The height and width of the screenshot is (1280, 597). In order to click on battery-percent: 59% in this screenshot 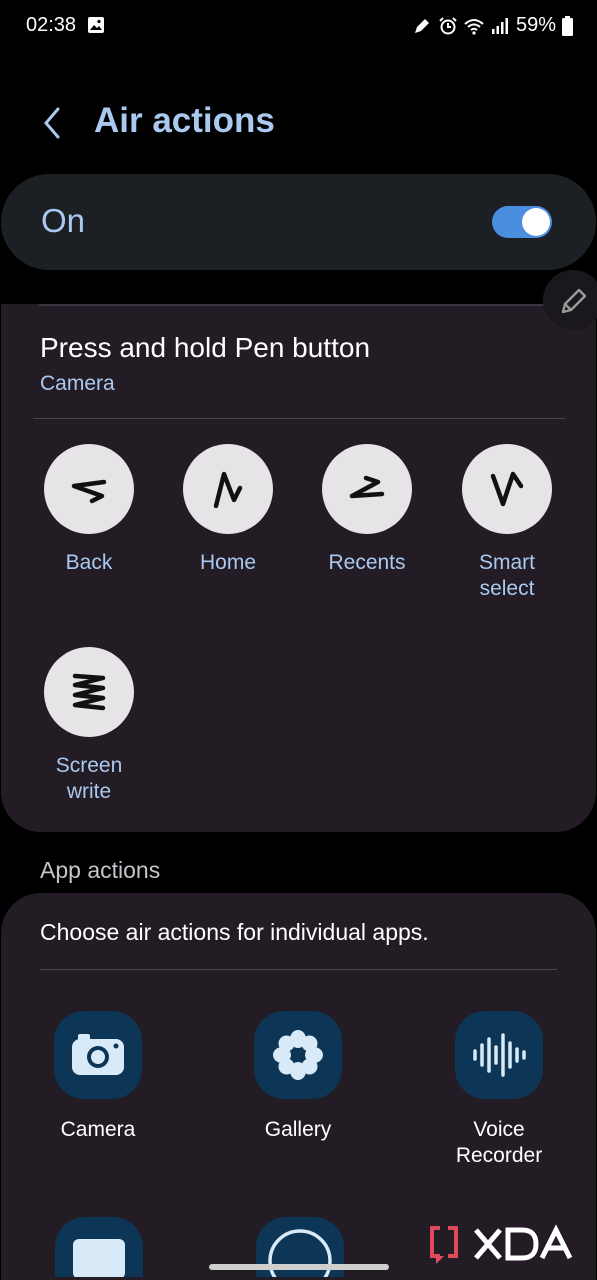, I will do `click(535, 25)`.